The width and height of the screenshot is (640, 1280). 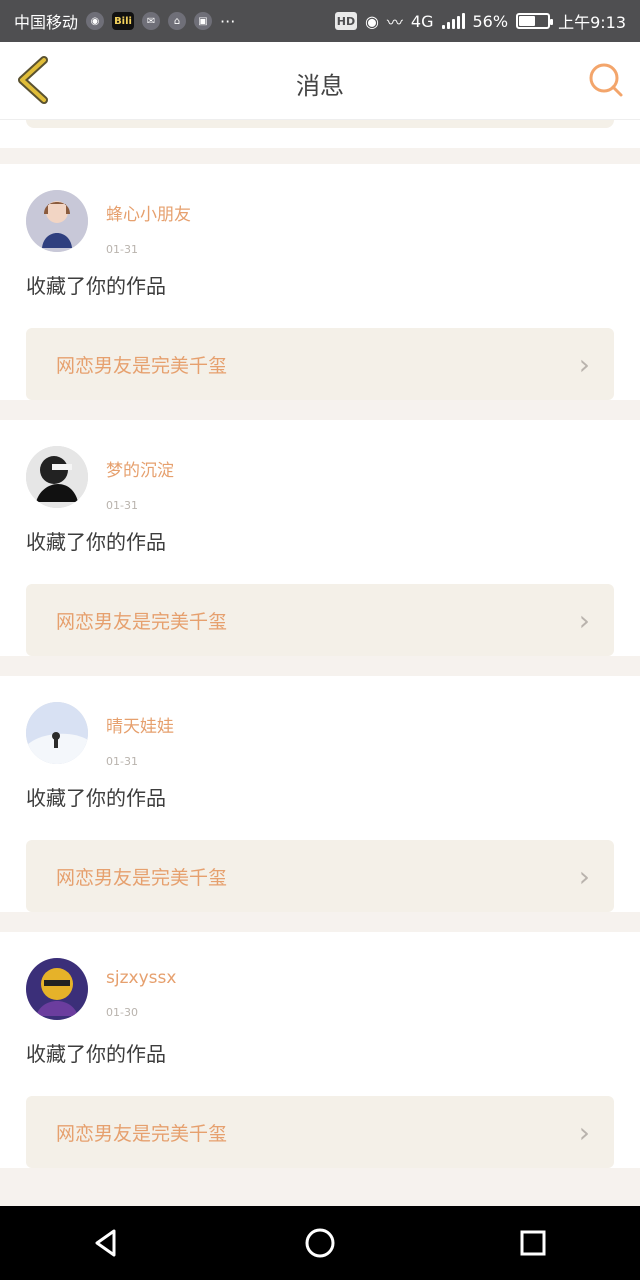 I want to click on gap, so click(x=320, y=156).